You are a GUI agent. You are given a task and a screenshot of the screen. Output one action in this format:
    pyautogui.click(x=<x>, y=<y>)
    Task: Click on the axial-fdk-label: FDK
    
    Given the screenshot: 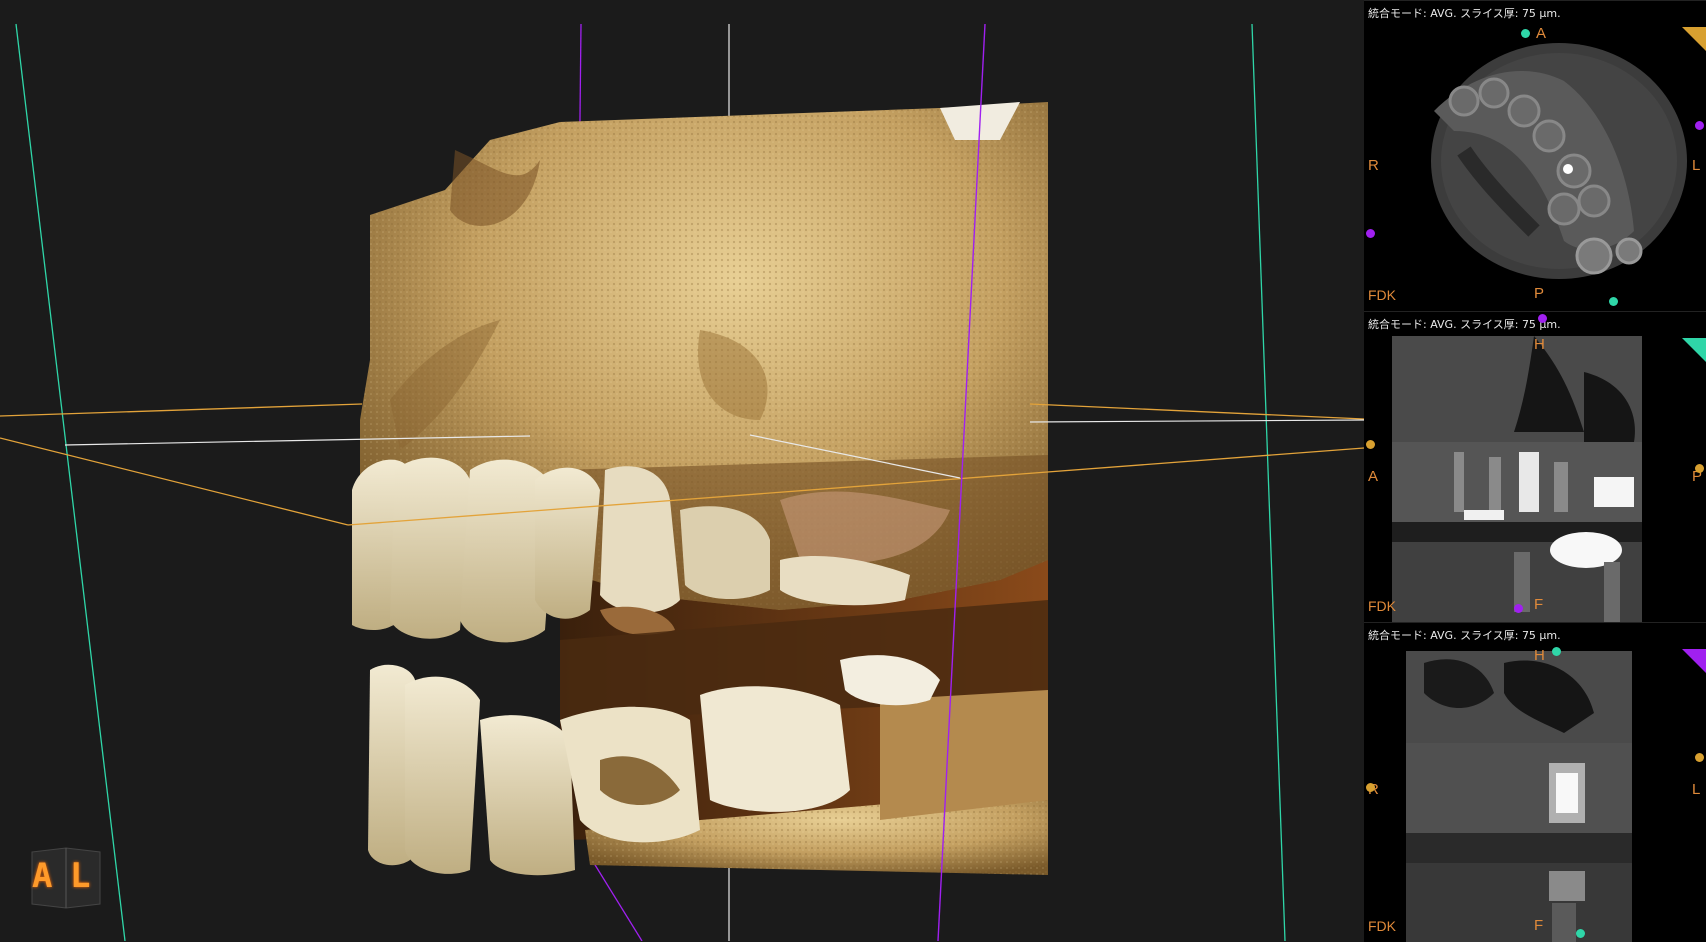 What is the action you would take?
    pyautogui.click(x=1382, y=295)
    